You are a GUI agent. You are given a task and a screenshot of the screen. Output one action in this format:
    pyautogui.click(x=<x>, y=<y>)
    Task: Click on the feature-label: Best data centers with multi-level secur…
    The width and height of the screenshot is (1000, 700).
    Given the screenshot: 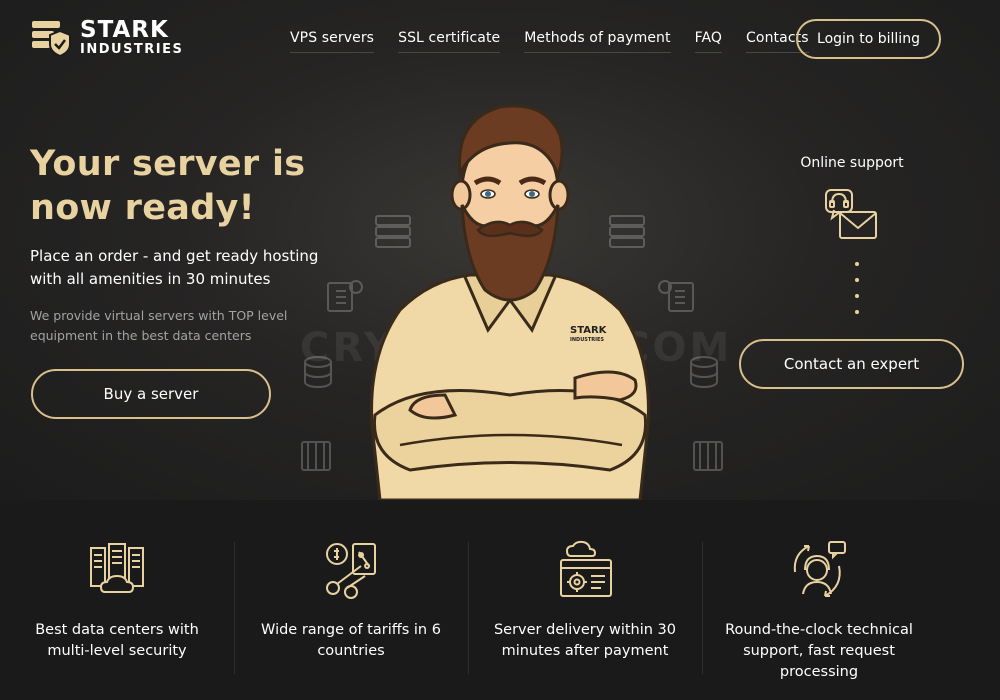 What is the action you would take?
    pyautogui.click(x=117, y=640)
    